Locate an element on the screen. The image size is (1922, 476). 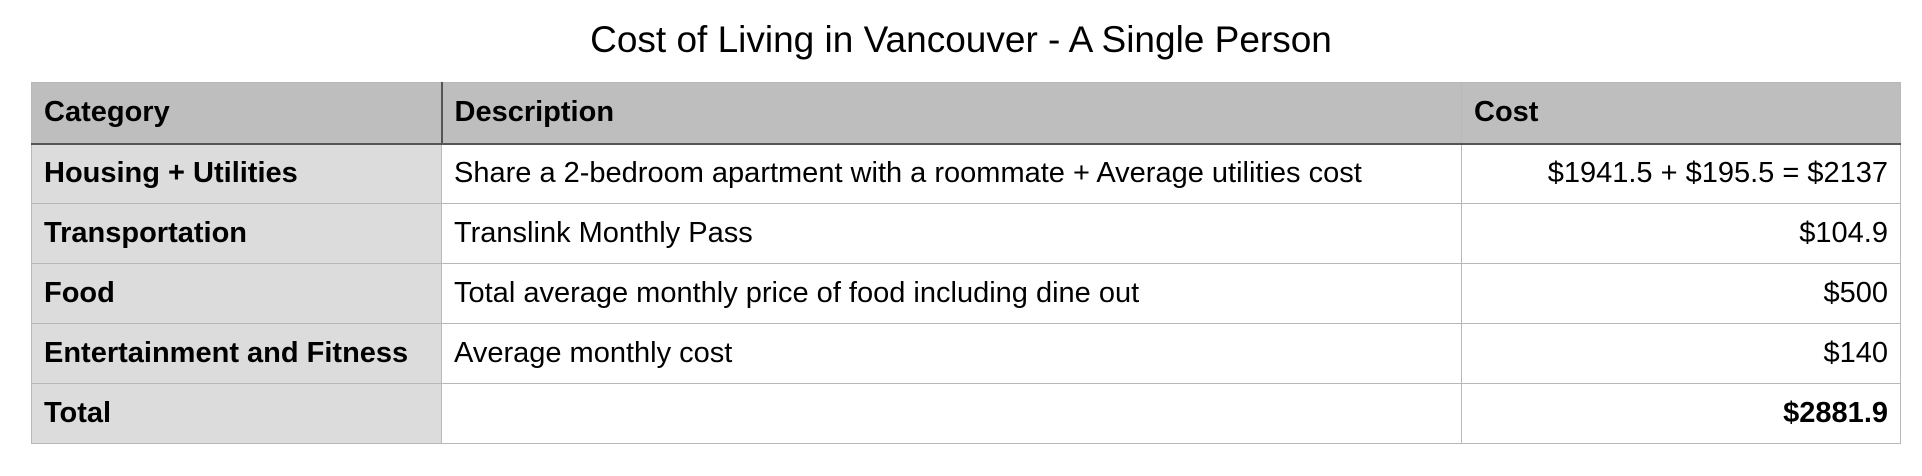
category-cell: Entertainment and Fitness is located at coordinates (236, 353).